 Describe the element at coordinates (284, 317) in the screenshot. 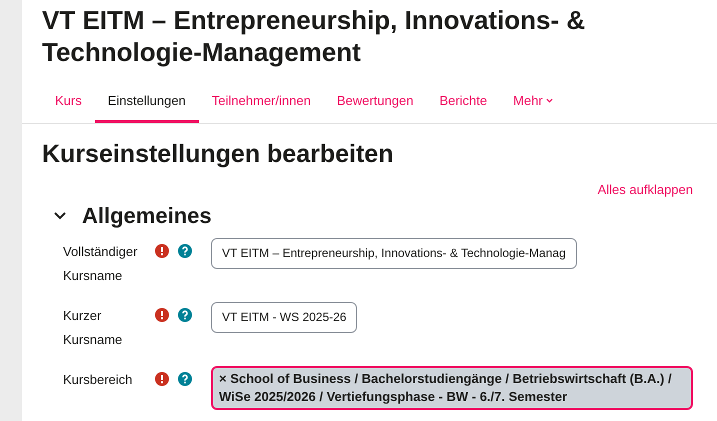

I see `text-field: VT EITM - WS 2025-26` at that location.